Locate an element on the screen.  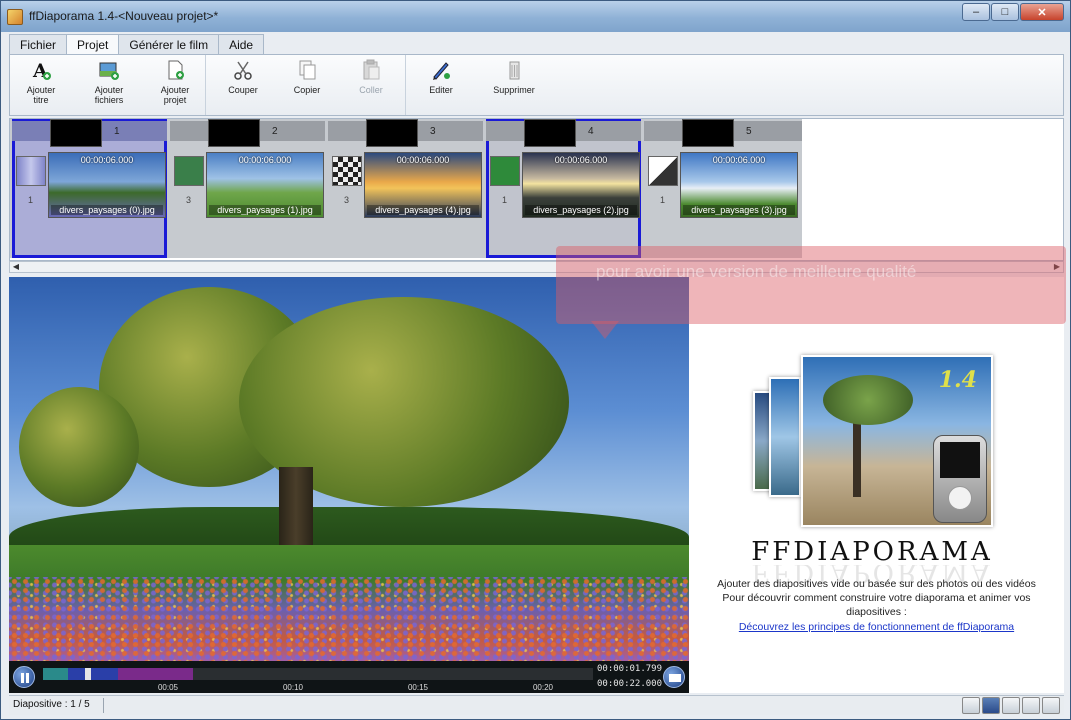
zoom-icon is located at coordinates (1031, 705).